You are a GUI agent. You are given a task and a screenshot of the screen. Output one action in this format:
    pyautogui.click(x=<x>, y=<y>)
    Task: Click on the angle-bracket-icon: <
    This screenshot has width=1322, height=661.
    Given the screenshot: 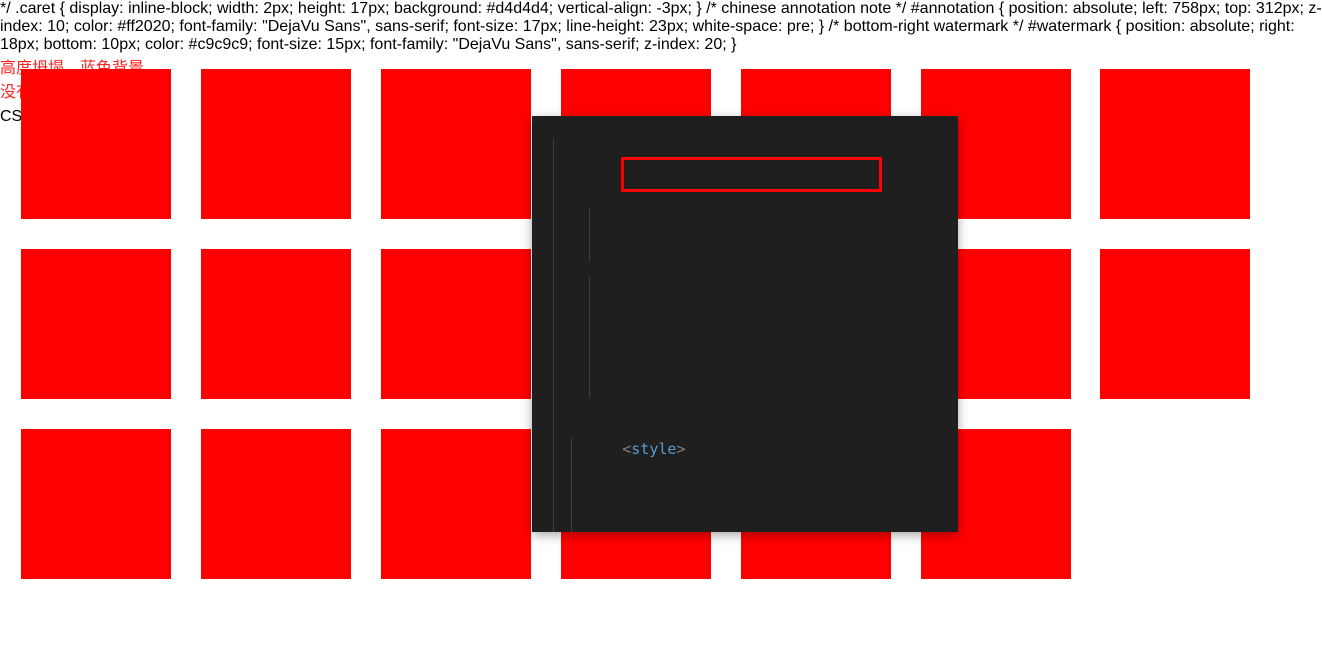 What is the action you would take?
    pyautogui.click(x=627, y=449)
    